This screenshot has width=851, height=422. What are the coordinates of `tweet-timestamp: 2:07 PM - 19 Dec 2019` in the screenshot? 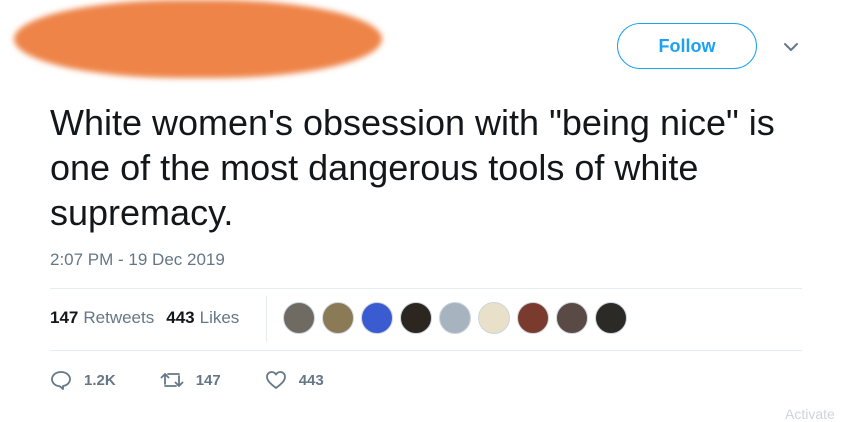 It's located at (137, 260).